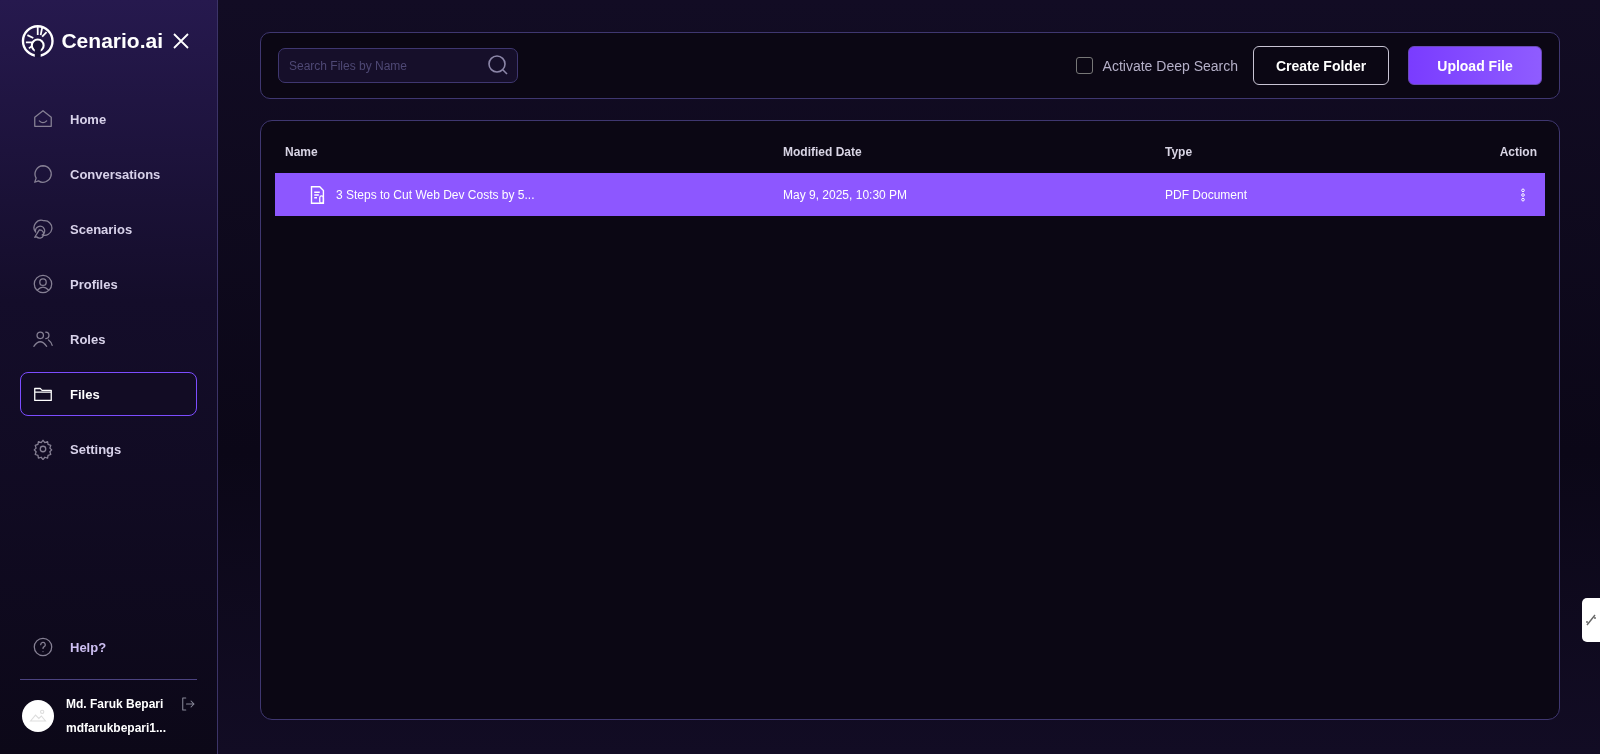 This screenshot has height=754, width=1600. I want to click on nav-item: Scenarios, so click(108, 229).